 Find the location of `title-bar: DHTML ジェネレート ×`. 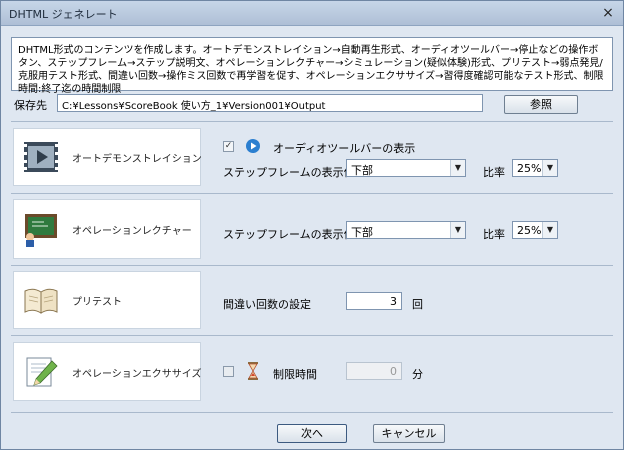

title-bar: DHTML ジェネレート × is located at coordinates (312, 13).